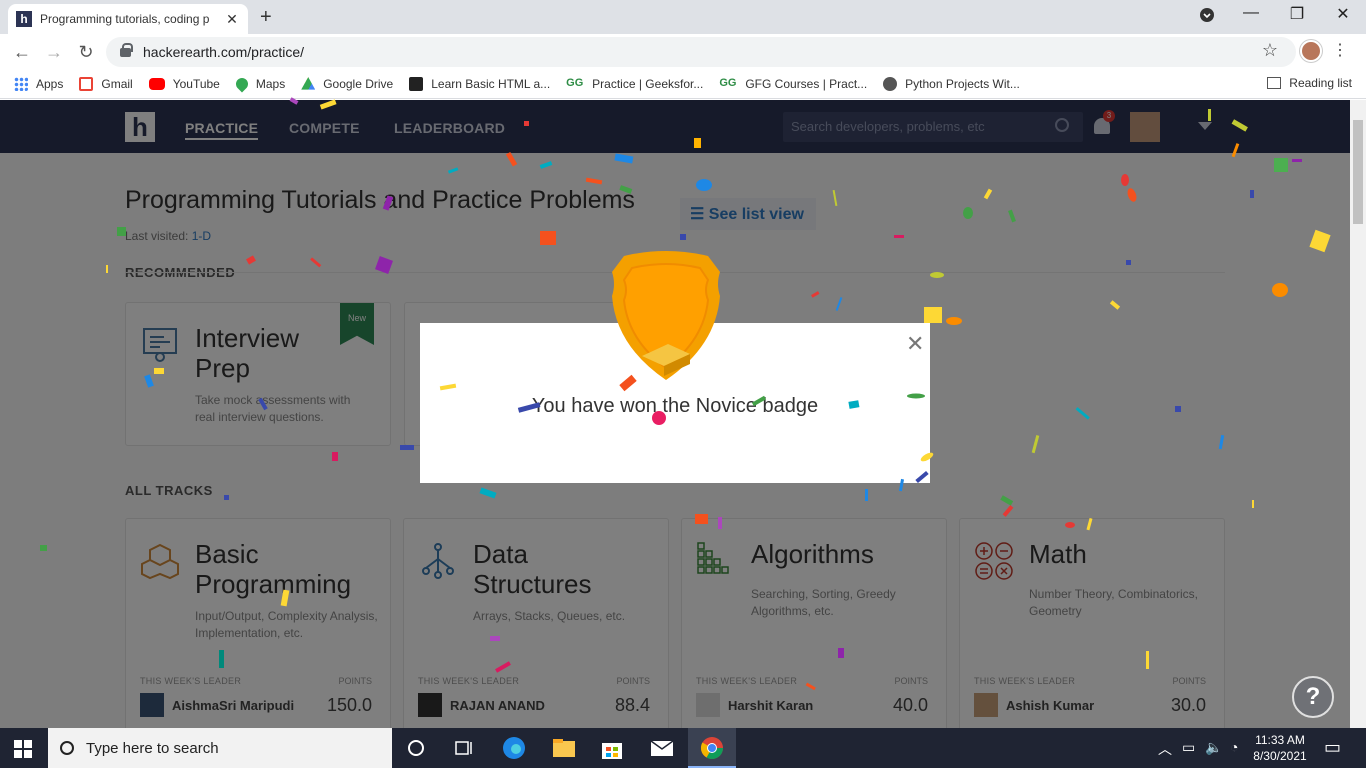 Image resolution: width=1366 pixels, height=768 pixels. I want to click on page-scrollbar, so click(1358, 414).